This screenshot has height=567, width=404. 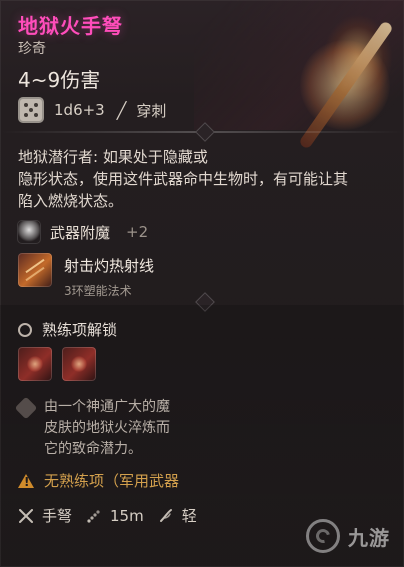 What do you see at coordinates (189, 516) in the screenshot?
I see `weapon-property-label: 轻` at bounding box center [189, 516].